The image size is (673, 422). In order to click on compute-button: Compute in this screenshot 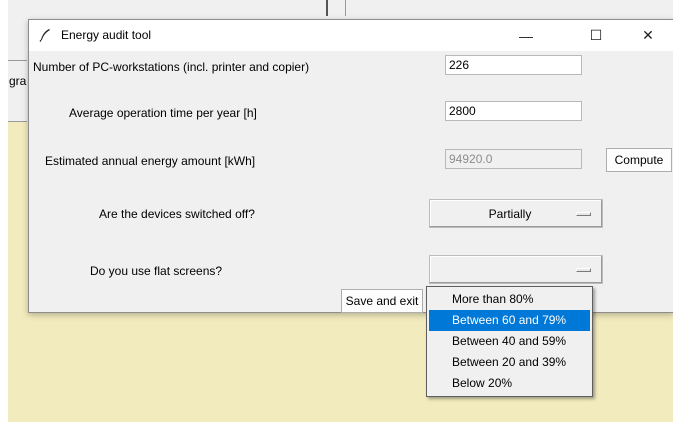, I will do `click(639, 160)`.